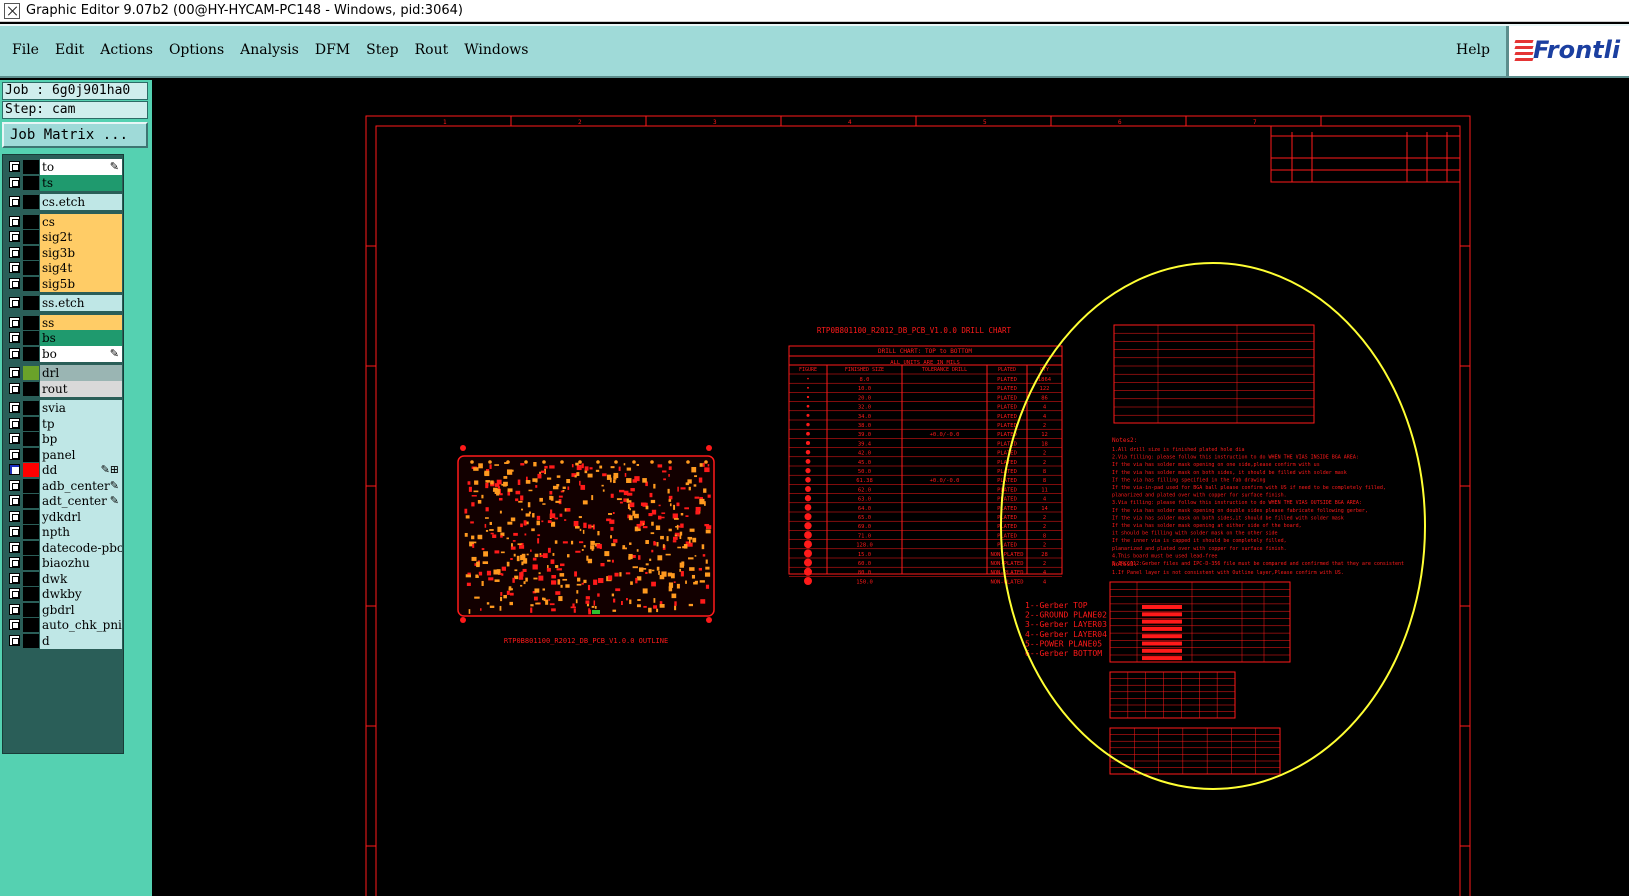 The width and height of the screenshot is (1629, 896). I want to click on layer-name: bs, so click(81, 338).